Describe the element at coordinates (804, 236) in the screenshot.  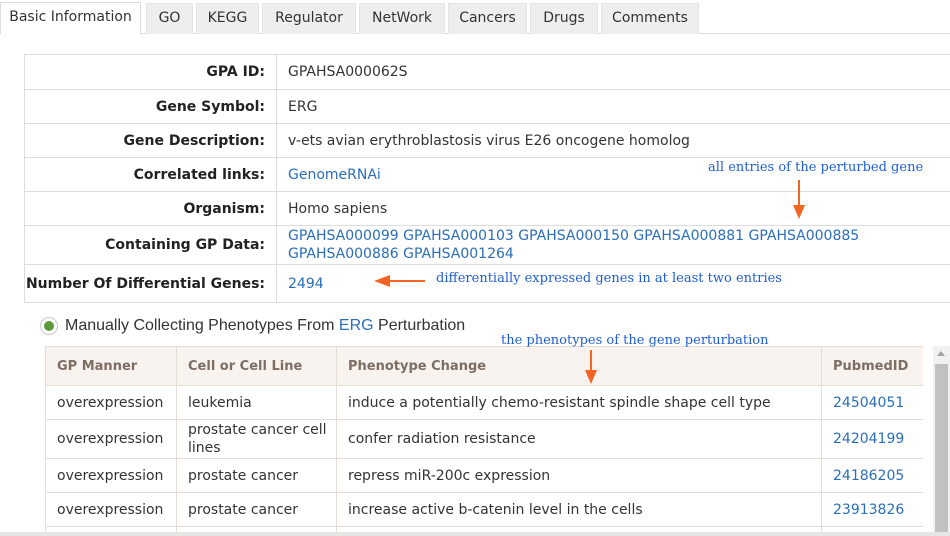
I see `gp-data-link: GPAHSA000885` at that location.